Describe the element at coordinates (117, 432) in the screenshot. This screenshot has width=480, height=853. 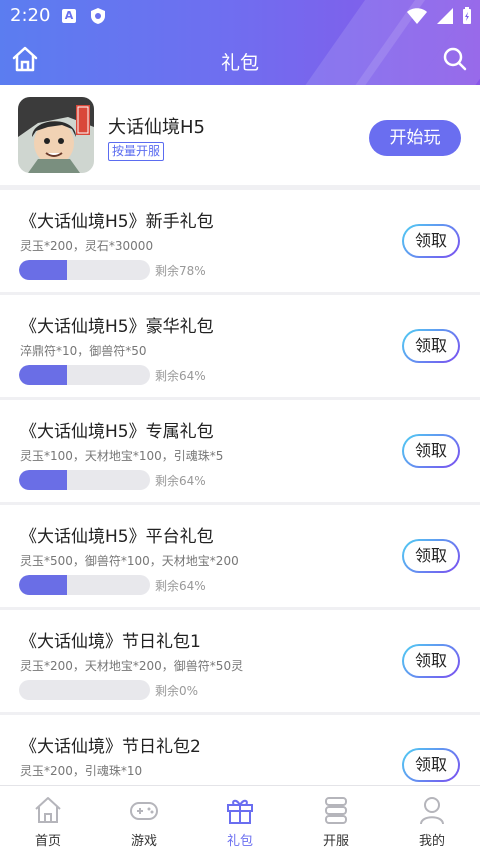
I see `gift-title: 《大话仙境H5》专属礼包` at that location.